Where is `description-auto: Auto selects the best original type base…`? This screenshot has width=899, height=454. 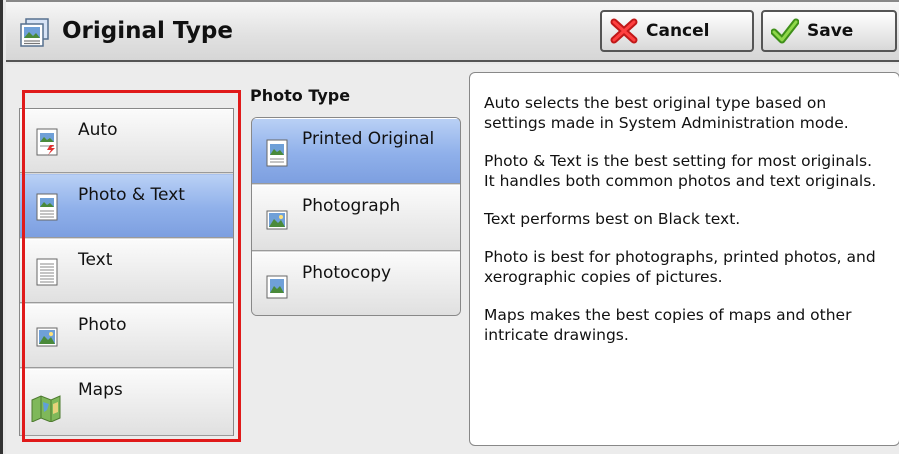
description-auto: Auto selects the best original type base… is located at coordinates (666, 113).